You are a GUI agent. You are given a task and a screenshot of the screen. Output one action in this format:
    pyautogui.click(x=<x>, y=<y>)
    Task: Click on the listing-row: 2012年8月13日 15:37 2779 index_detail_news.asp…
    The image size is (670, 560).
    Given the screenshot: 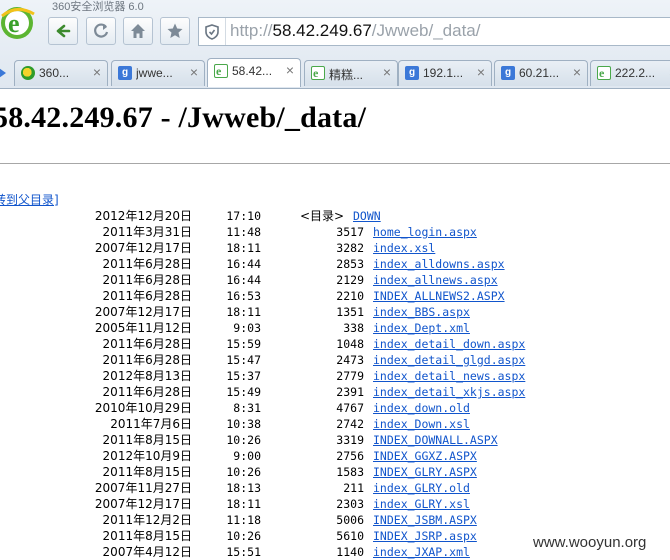 What is the action you would take?
    pyautogui.click(x=335, y=376)
    